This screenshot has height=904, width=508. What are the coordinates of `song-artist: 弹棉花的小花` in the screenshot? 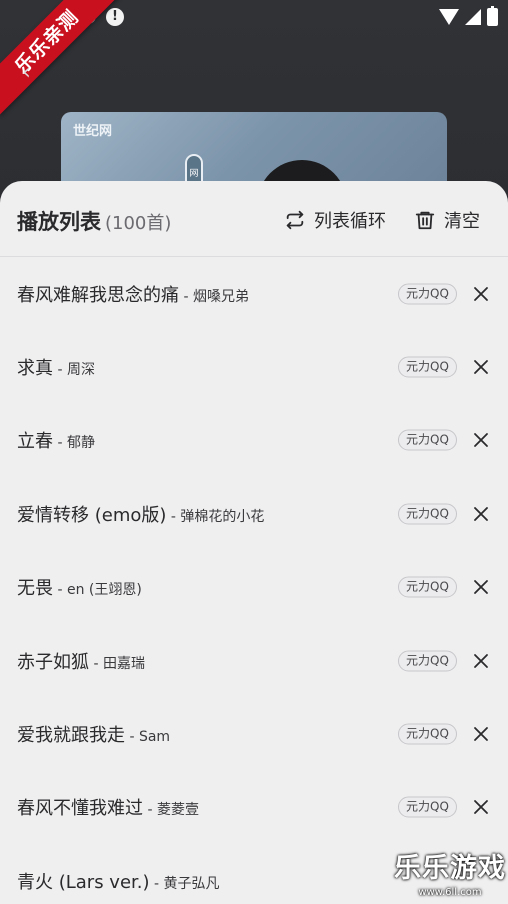 It's located at (222, 516).